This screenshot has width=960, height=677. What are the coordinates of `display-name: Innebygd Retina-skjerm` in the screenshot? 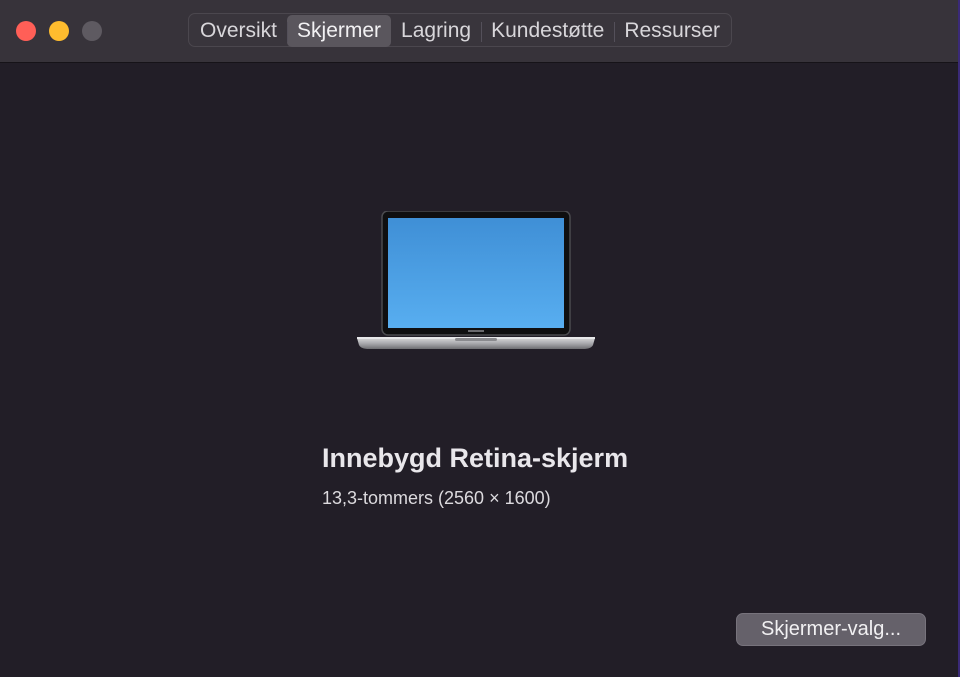 It's located at (475, 458).